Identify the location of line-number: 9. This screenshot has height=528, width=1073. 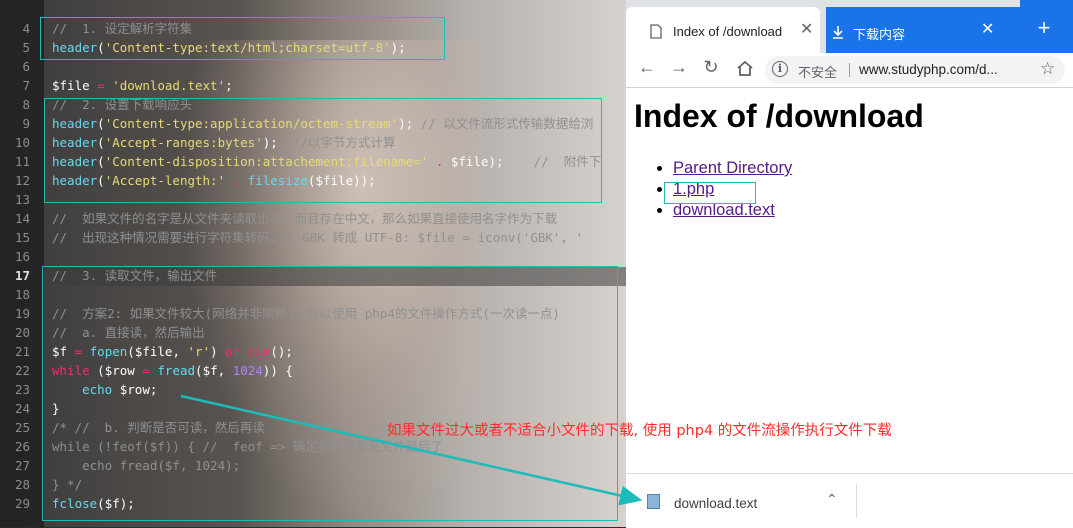
(26, 123).